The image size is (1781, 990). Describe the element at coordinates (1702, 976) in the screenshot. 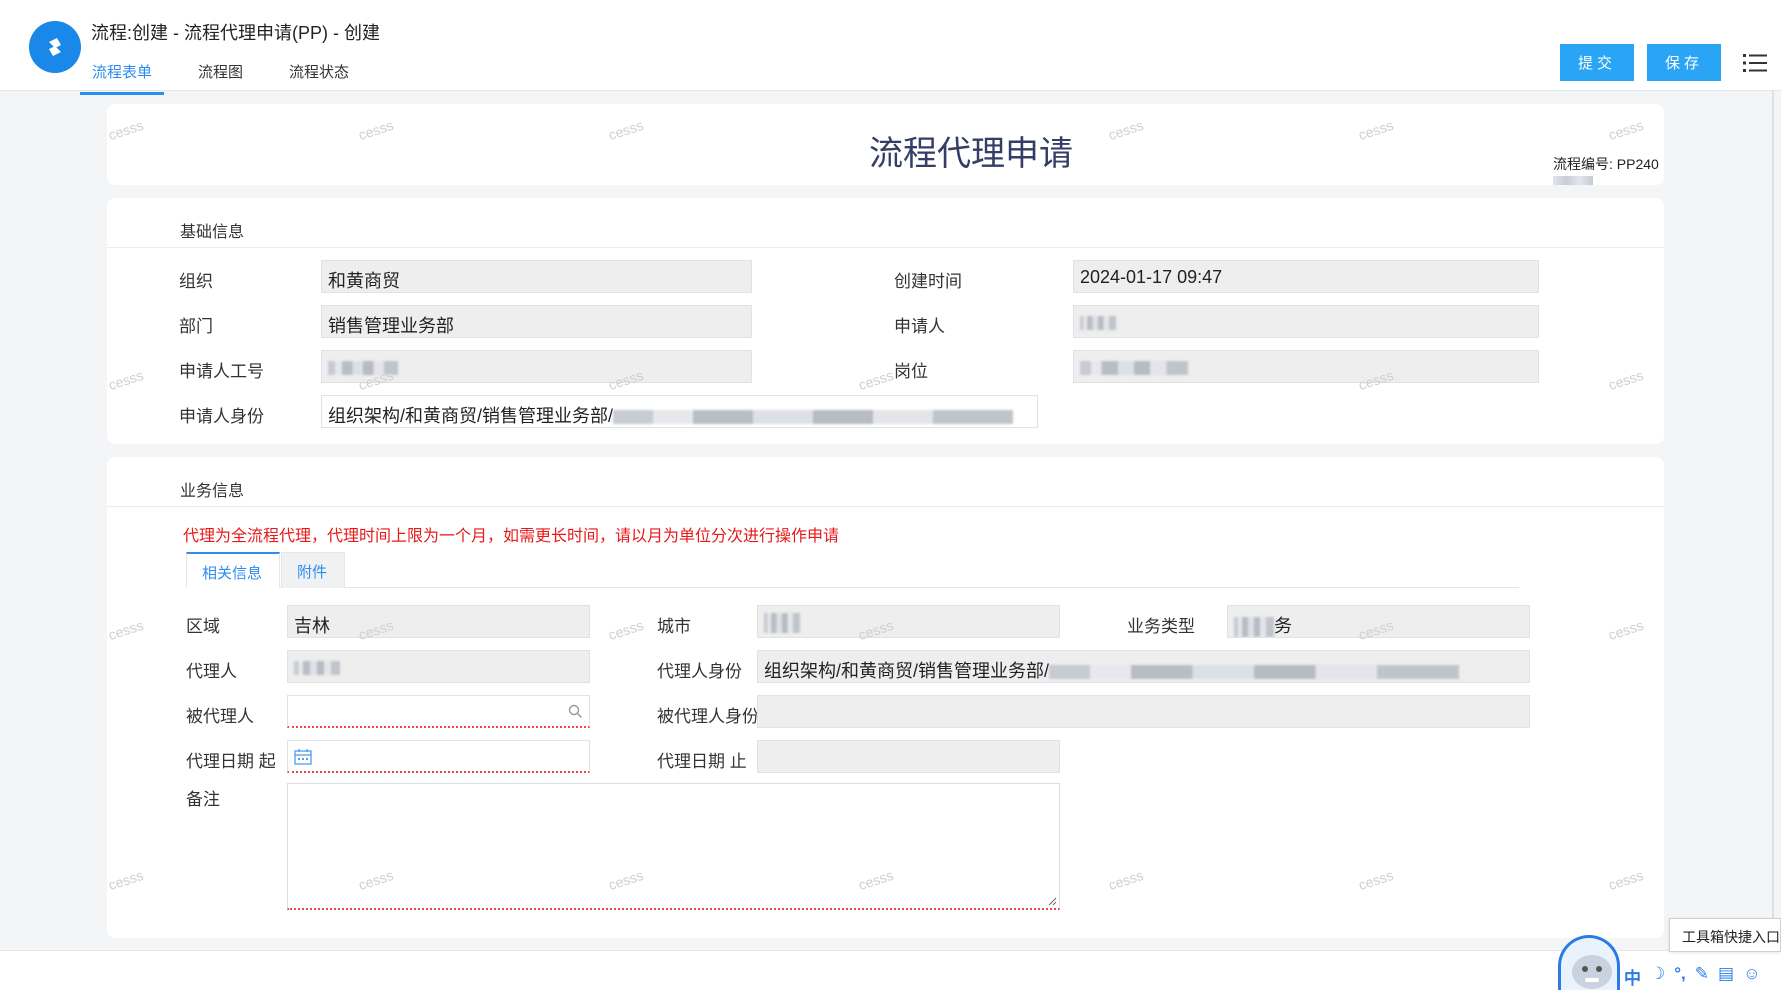

I see `ime-wrench-icon: ✎` at that location.